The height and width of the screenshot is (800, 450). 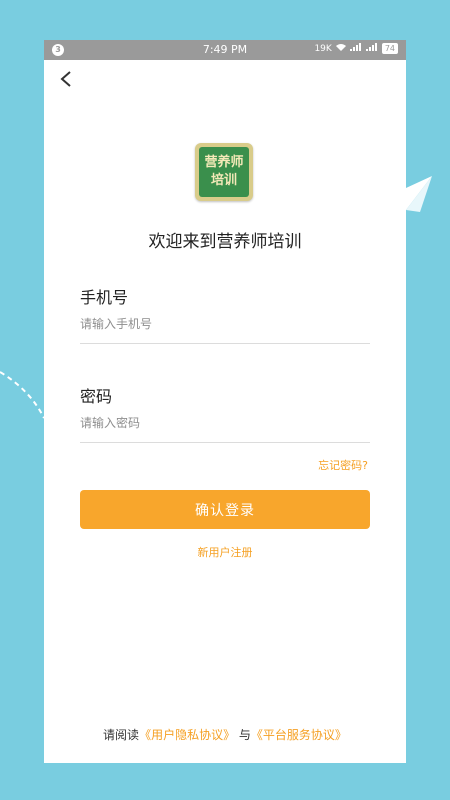 I want to click on forgot-password-link: 忘记密码?, so click(x=343, y=465).